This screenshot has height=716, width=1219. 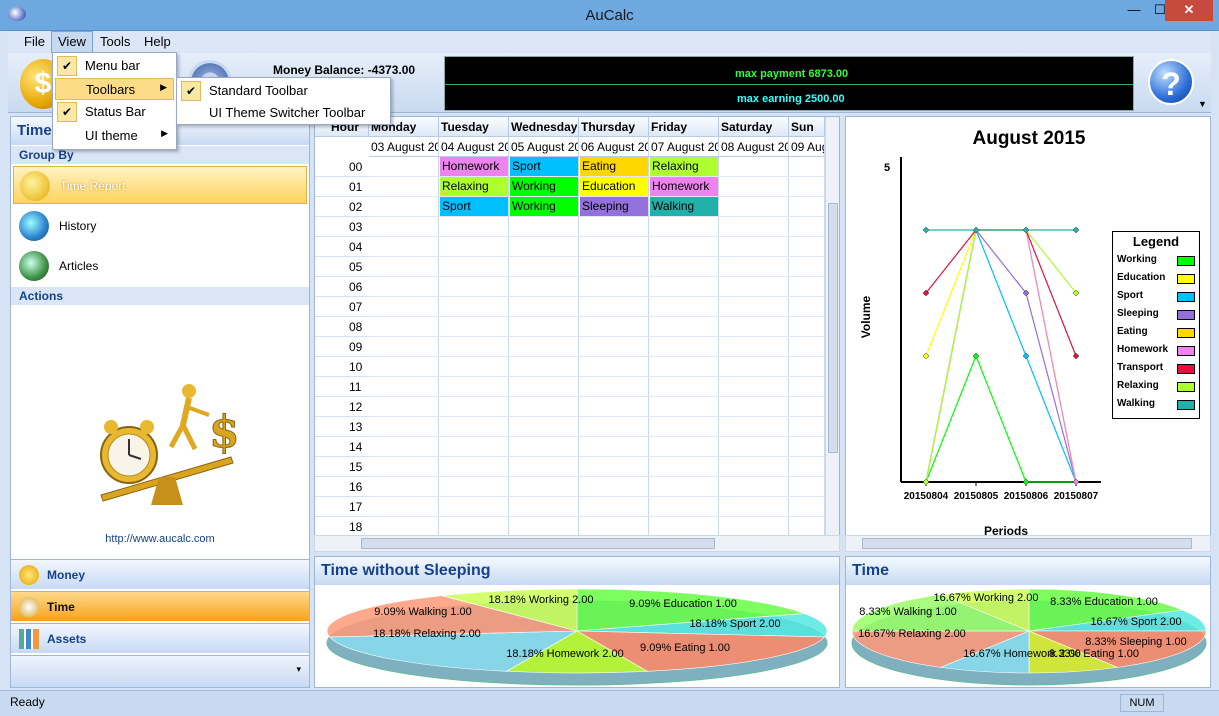 I want to click on grid-horizontal-scrollbar, so click(x=577, y=543).